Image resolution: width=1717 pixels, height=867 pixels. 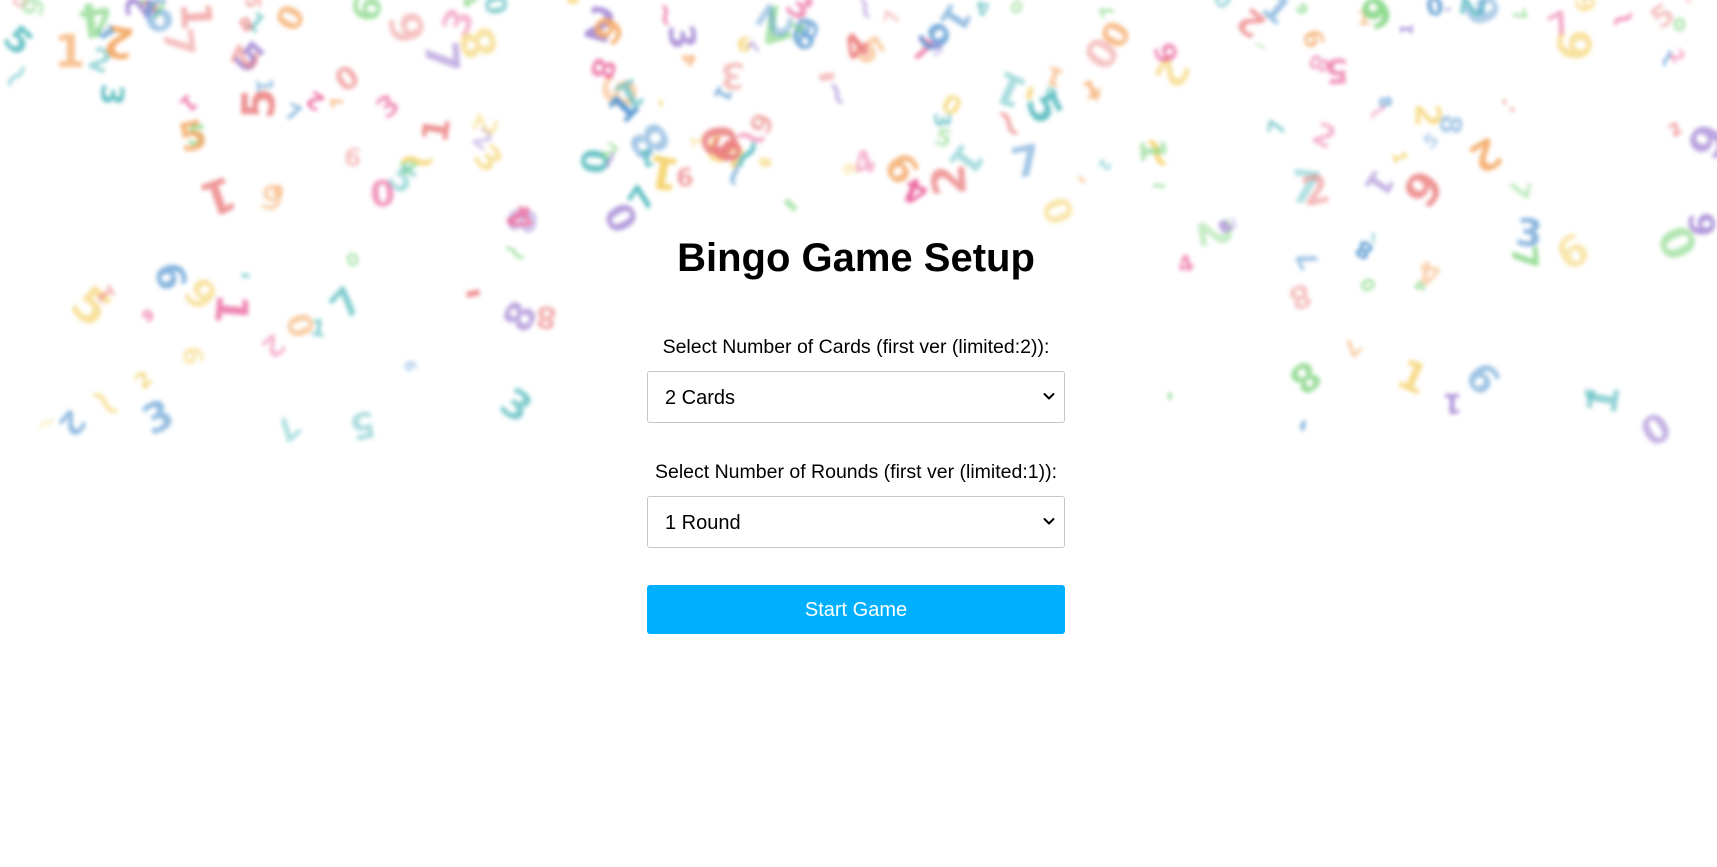 What do you see at coordinates (703, 523) in the screenshot?
I see `rounds-selected-value: 1 Round` at bounding box center [703, 523].